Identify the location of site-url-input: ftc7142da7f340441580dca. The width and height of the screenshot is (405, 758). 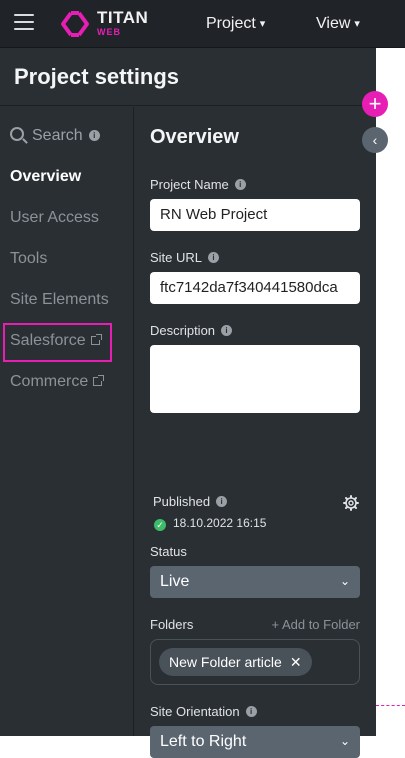
(255, 288).